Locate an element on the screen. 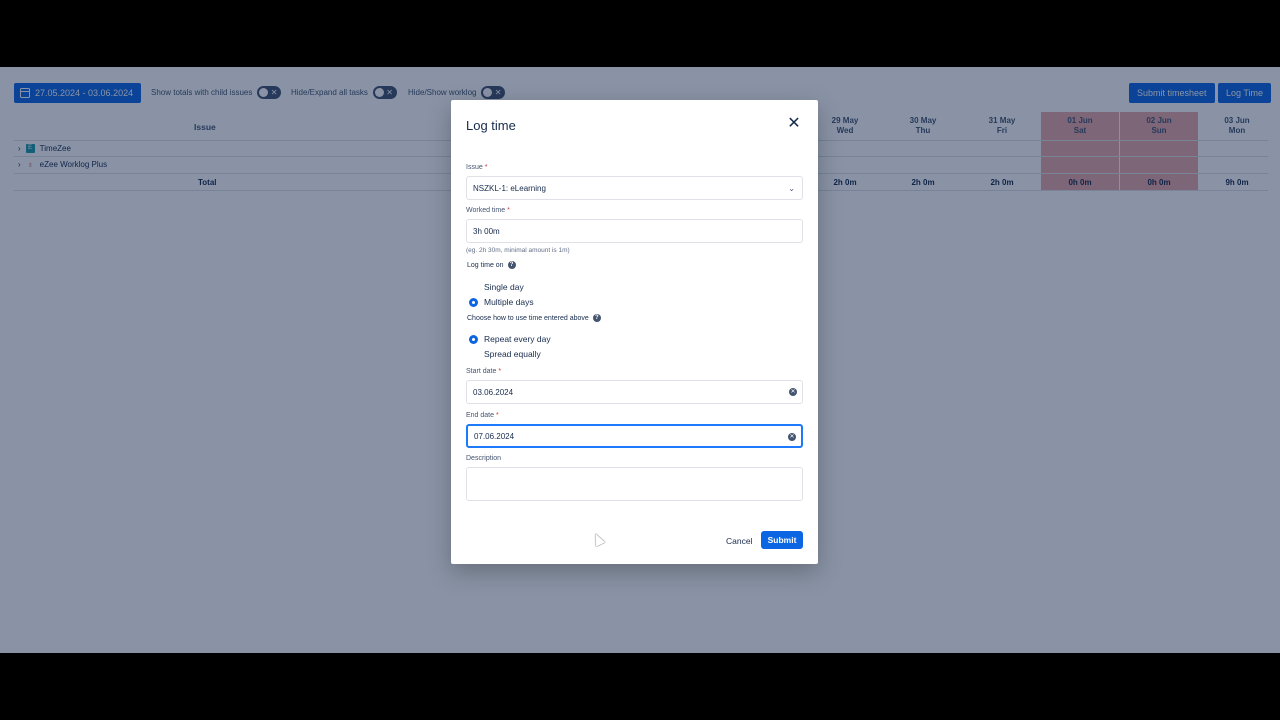  letterbox-top is located at coordinates (640, 33).